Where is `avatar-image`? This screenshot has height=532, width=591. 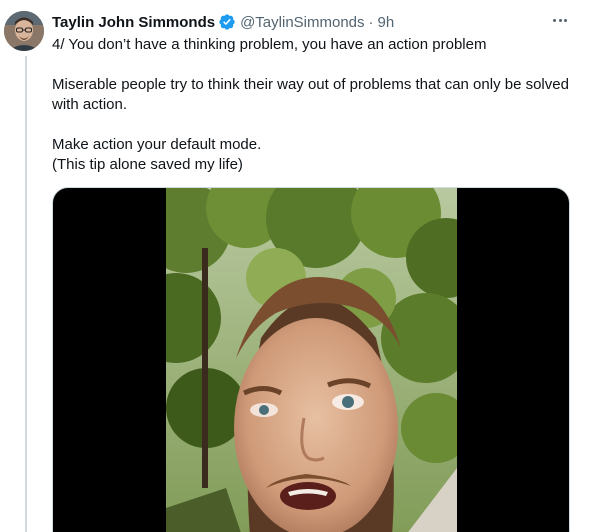 avatar-image is located at coordinates (24, 31).